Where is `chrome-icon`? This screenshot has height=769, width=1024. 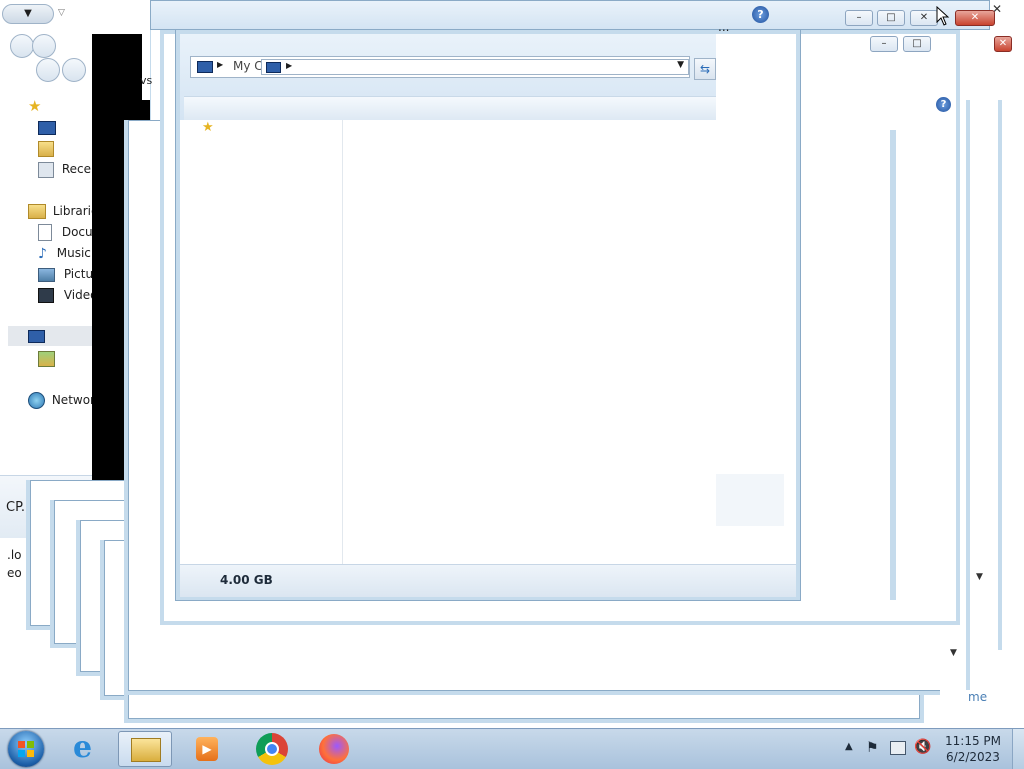 chrome-icon is located at coordinates (272, 749).